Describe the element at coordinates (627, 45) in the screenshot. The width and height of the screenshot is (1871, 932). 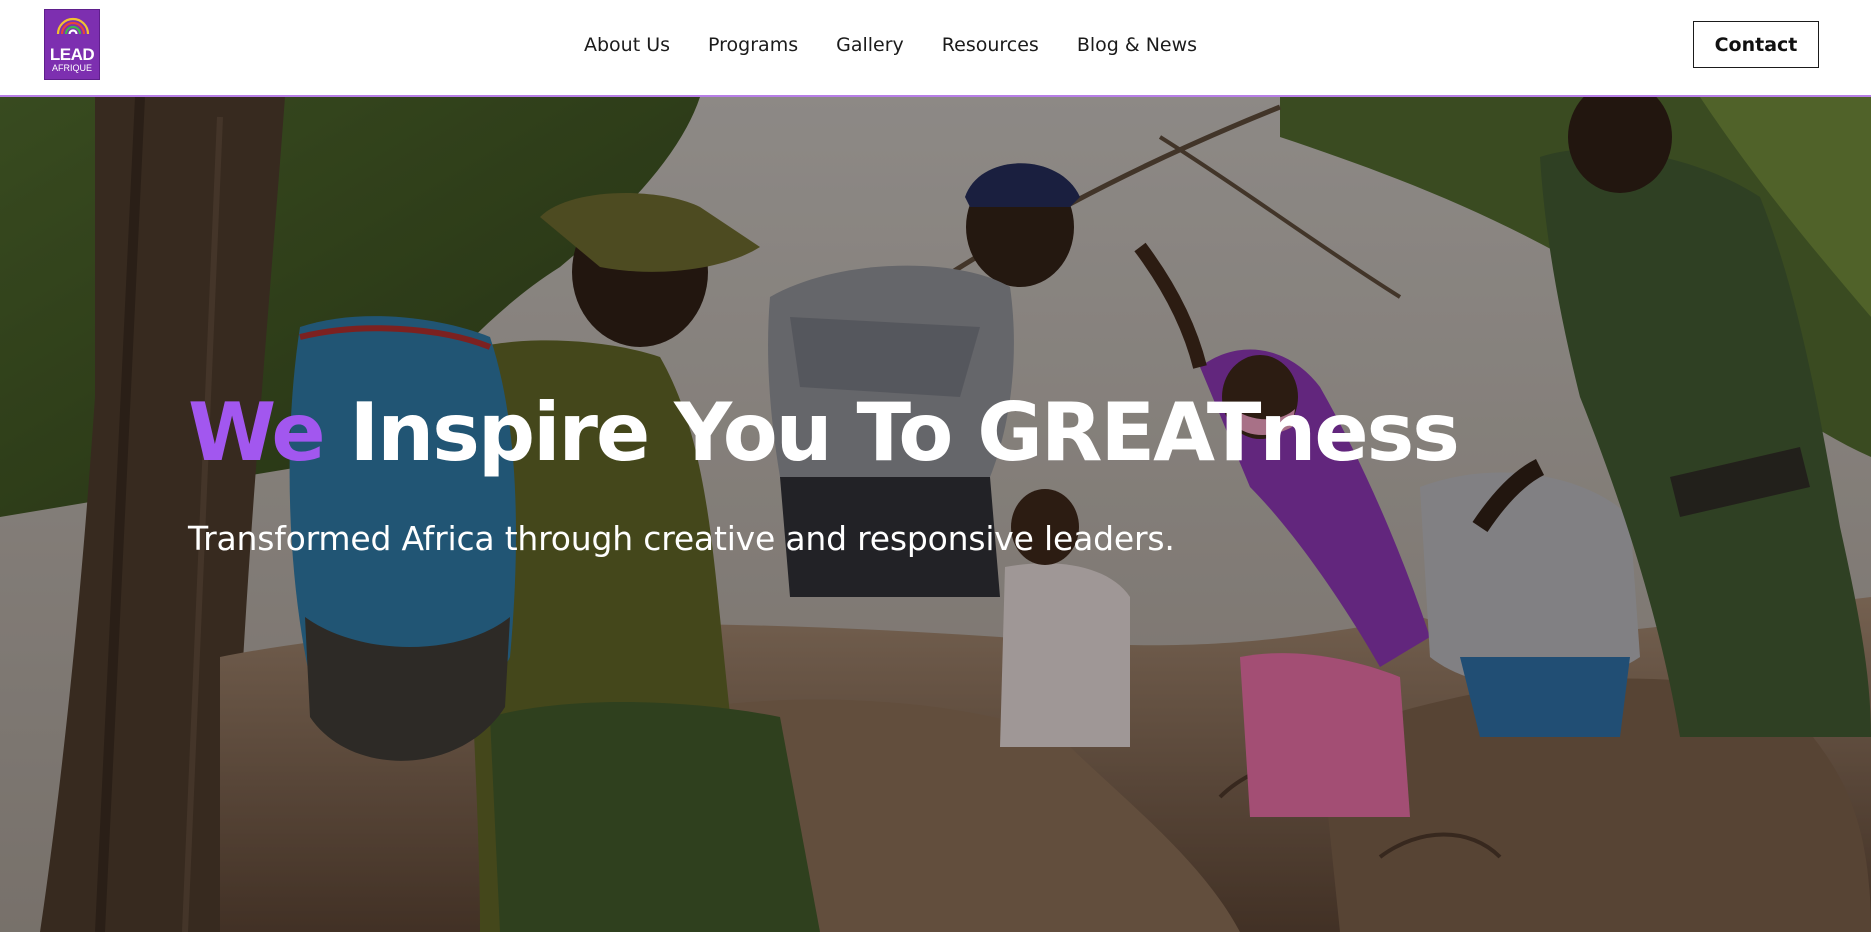
I see `nav-about-us: About Us` at that location.